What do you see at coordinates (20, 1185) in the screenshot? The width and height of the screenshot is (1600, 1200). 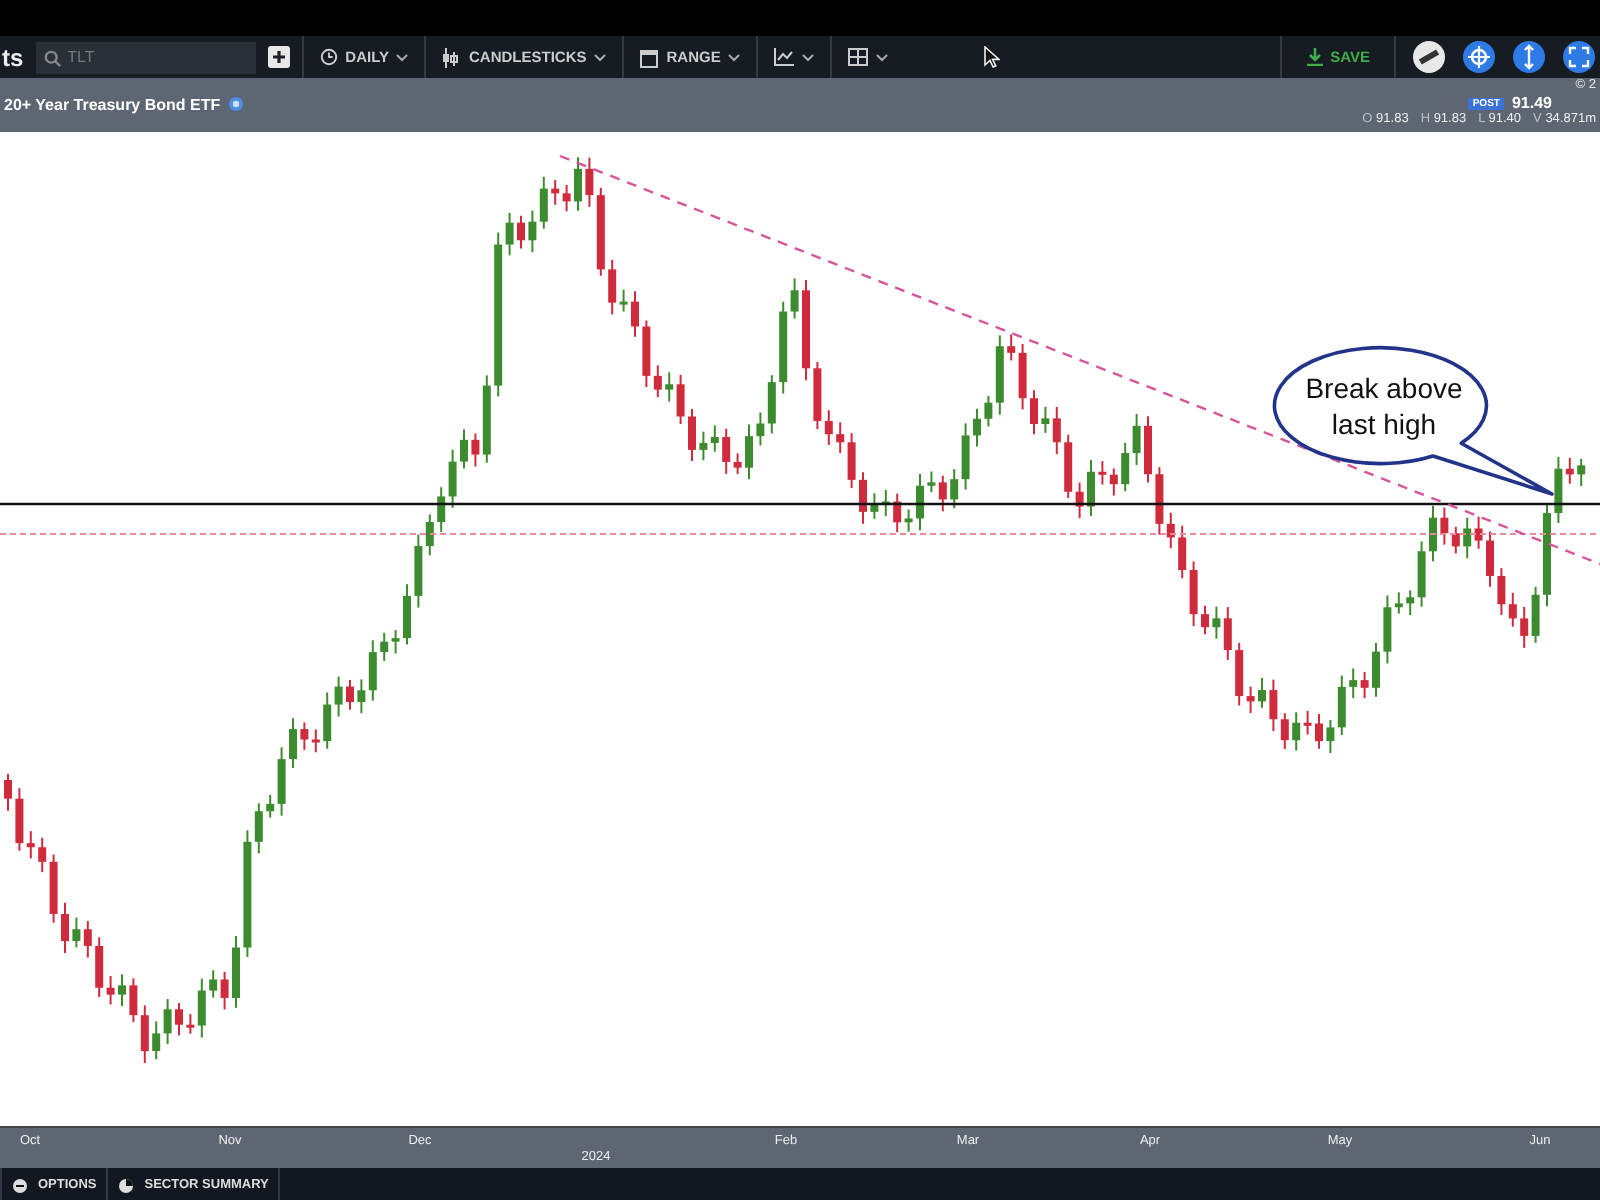 I see `options-icon` at bounding box center [20, 1185].